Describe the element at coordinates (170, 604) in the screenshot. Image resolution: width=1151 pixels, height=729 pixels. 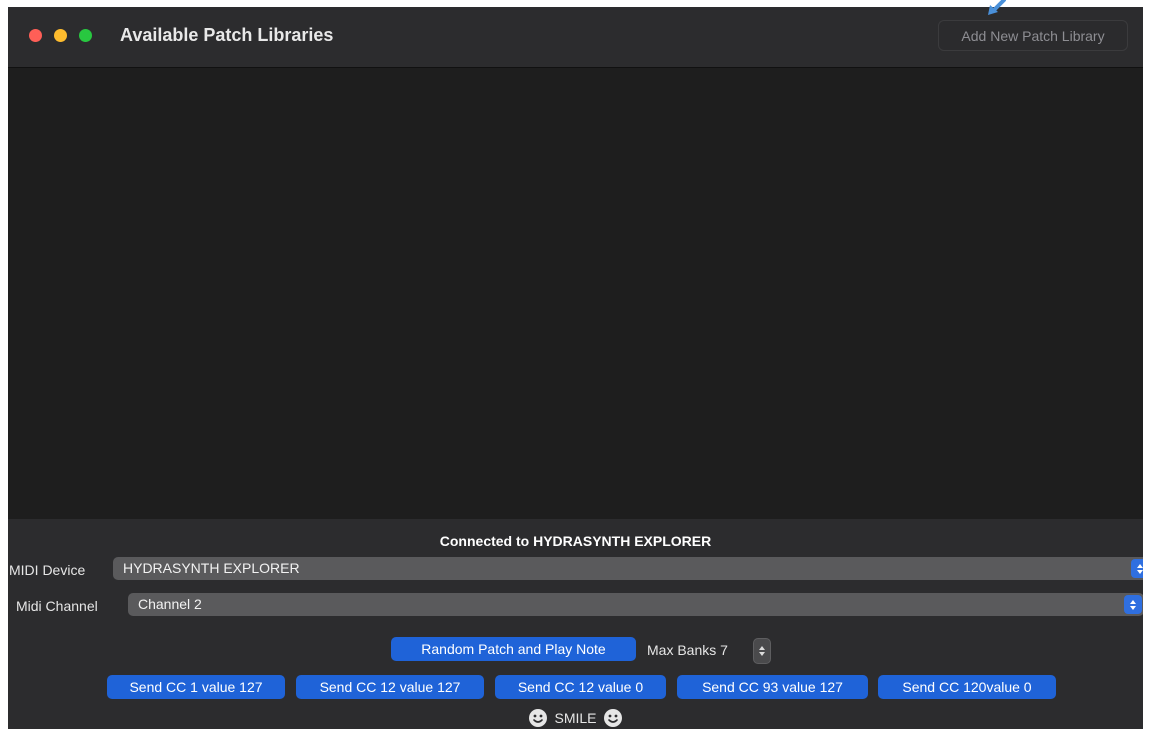
I see `midi-channel-value: Channel 2` at that location.